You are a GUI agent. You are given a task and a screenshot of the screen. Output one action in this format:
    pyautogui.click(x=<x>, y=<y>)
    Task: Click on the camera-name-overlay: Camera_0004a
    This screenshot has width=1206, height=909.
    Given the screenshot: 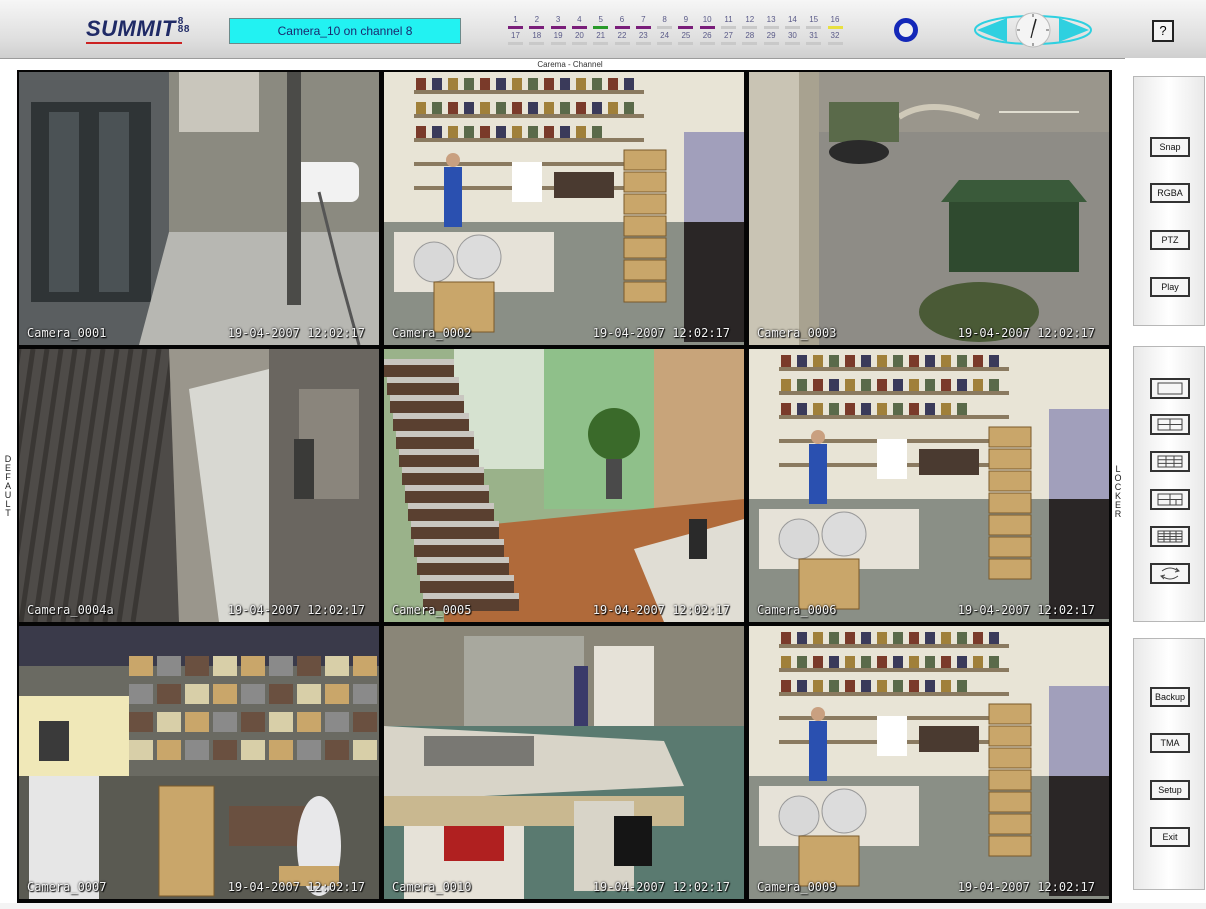 What is the action you would take?
    pyautogui.click(x=70, y=610)
    